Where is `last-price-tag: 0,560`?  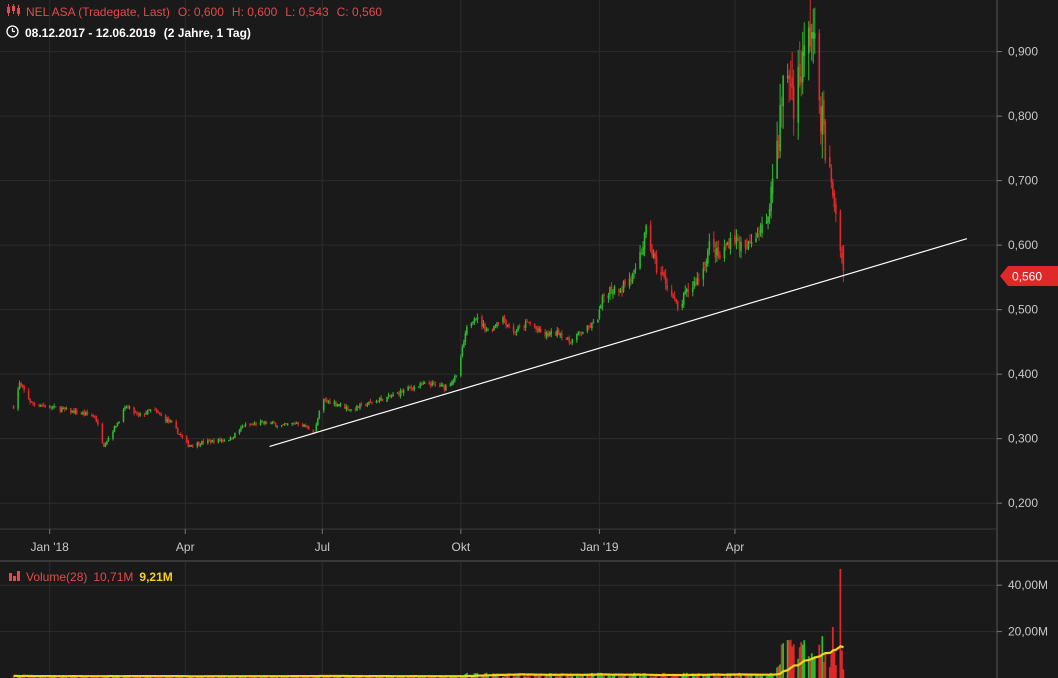 last-price-tag: 0,560 is located at coordinates (1029, 276).